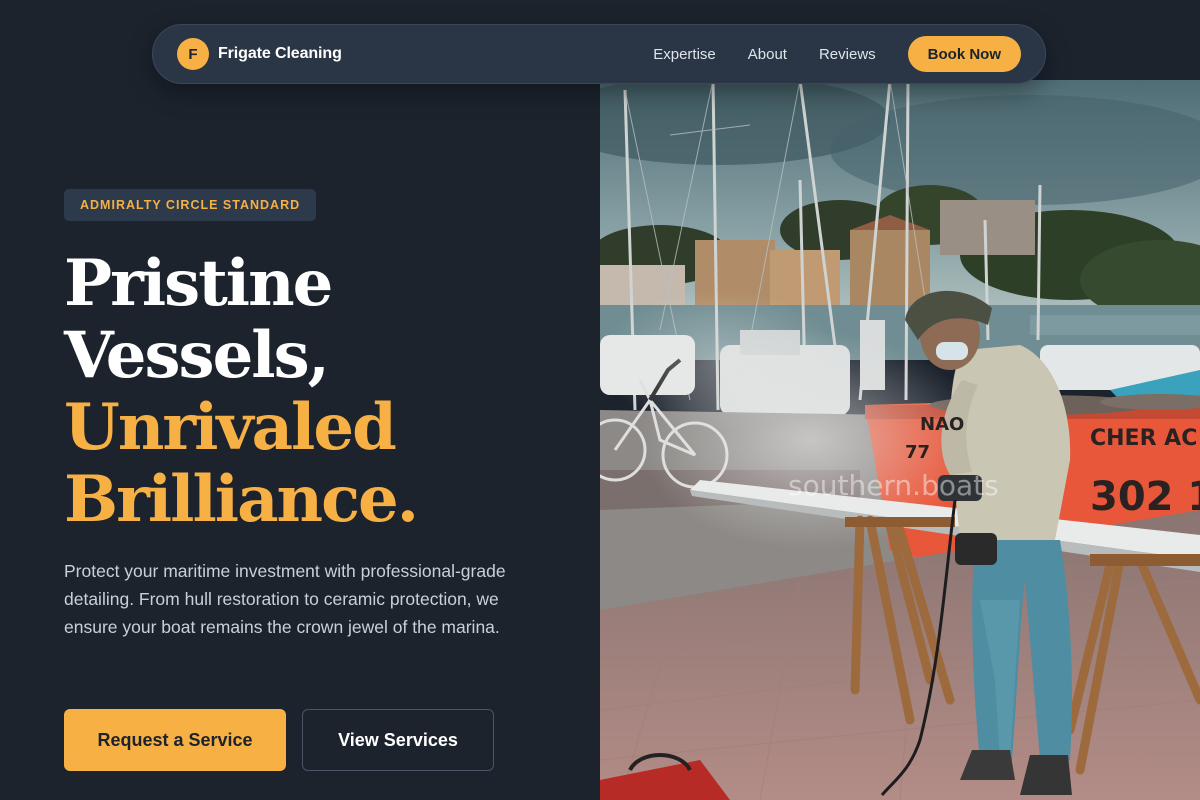  What do you see at coordinates (190, 205) in the screenshot?
I see `hero-badge: ADMIRALTY CIRCLE STANDARD` at bounding box center [190, 205].